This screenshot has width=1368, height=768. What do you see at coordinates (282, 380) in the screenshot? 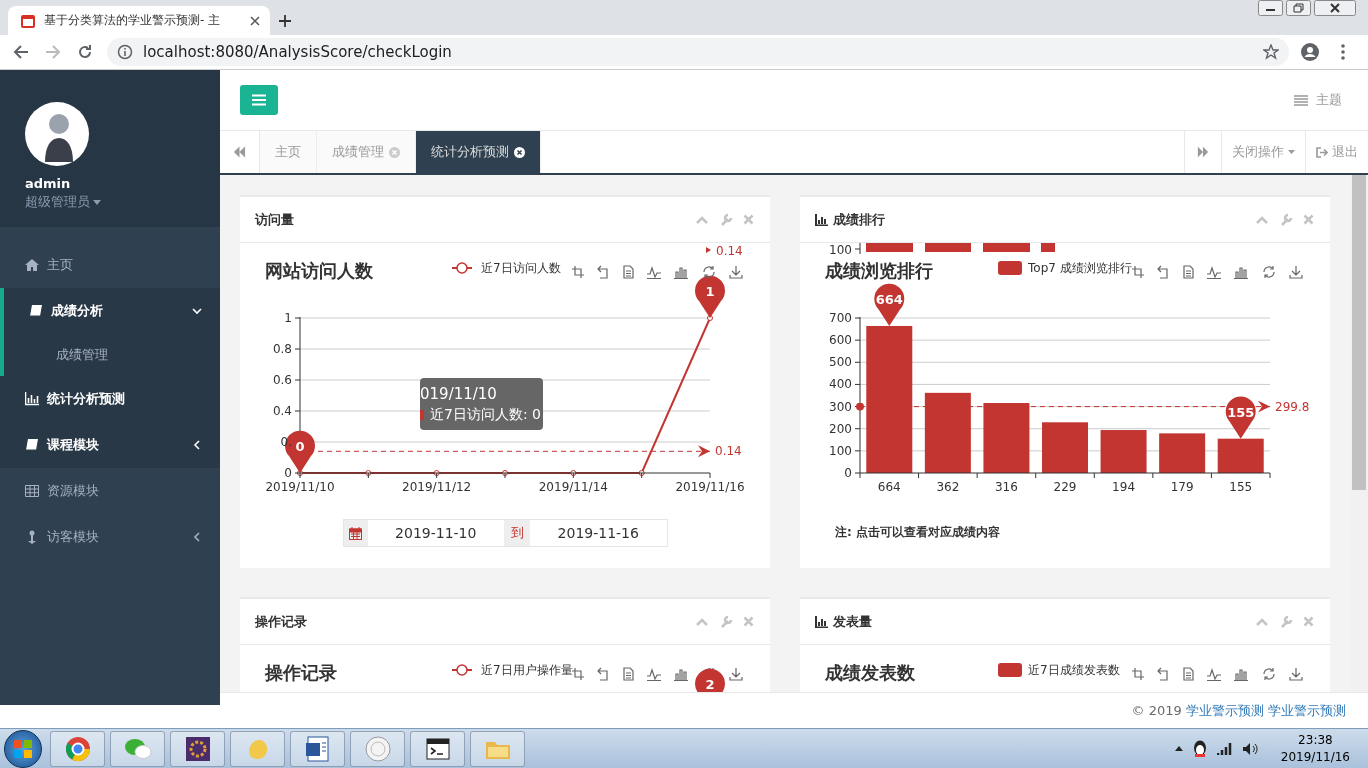
I see `axis-label: 0.6` at bounding box center [282, 380].